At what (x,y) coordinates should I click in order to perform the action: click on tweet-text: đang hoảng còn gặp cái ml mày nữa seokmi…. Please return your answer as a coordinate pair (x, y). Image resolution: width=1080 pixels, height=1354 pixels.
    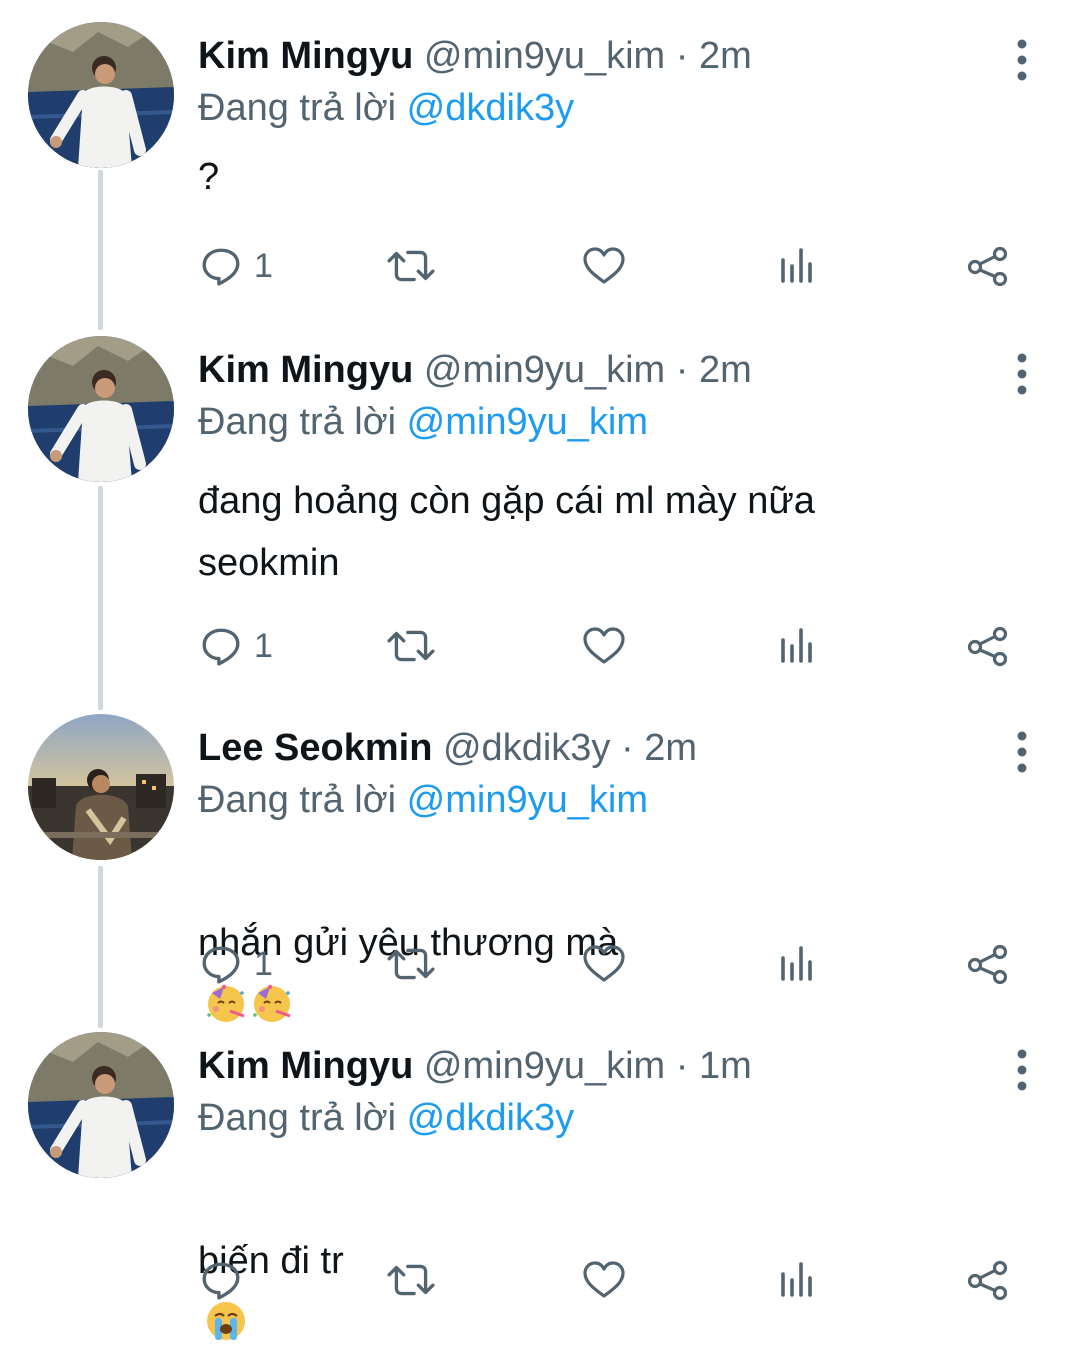
    Looking at the image, I should click on (506, 532).